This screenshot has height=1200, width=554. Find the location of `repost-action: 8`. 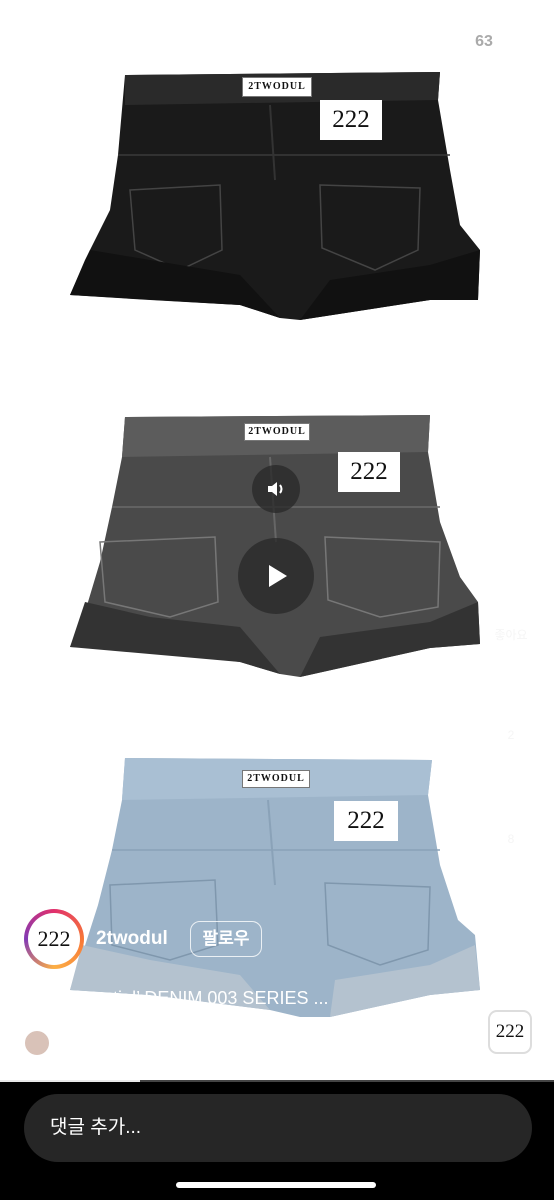

repost-action: 8 is located at coordinates (511, 816).